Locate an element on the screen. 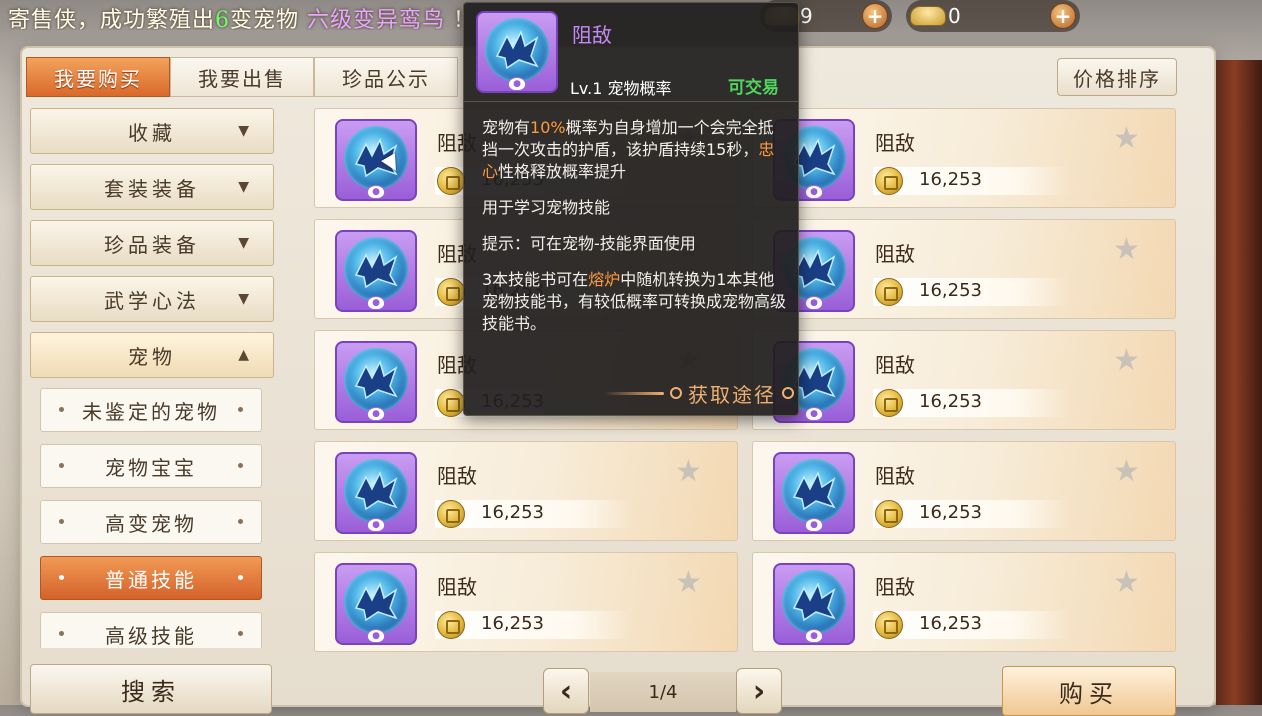 Image resolution: width=1262 pixels, height=716 pixels. subcategory-advanced-skills: 高级技能 is located at coordinates (151, 630).